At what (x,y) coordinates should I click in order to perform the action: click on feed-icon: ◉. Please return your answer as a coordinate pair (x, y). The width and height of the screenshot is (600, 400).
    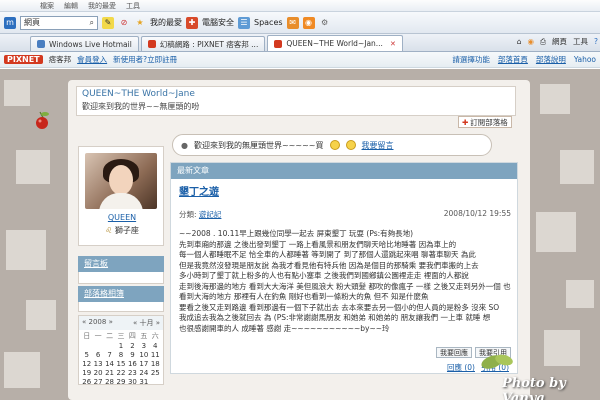
    Looking at the image, I should click on (530, 41).